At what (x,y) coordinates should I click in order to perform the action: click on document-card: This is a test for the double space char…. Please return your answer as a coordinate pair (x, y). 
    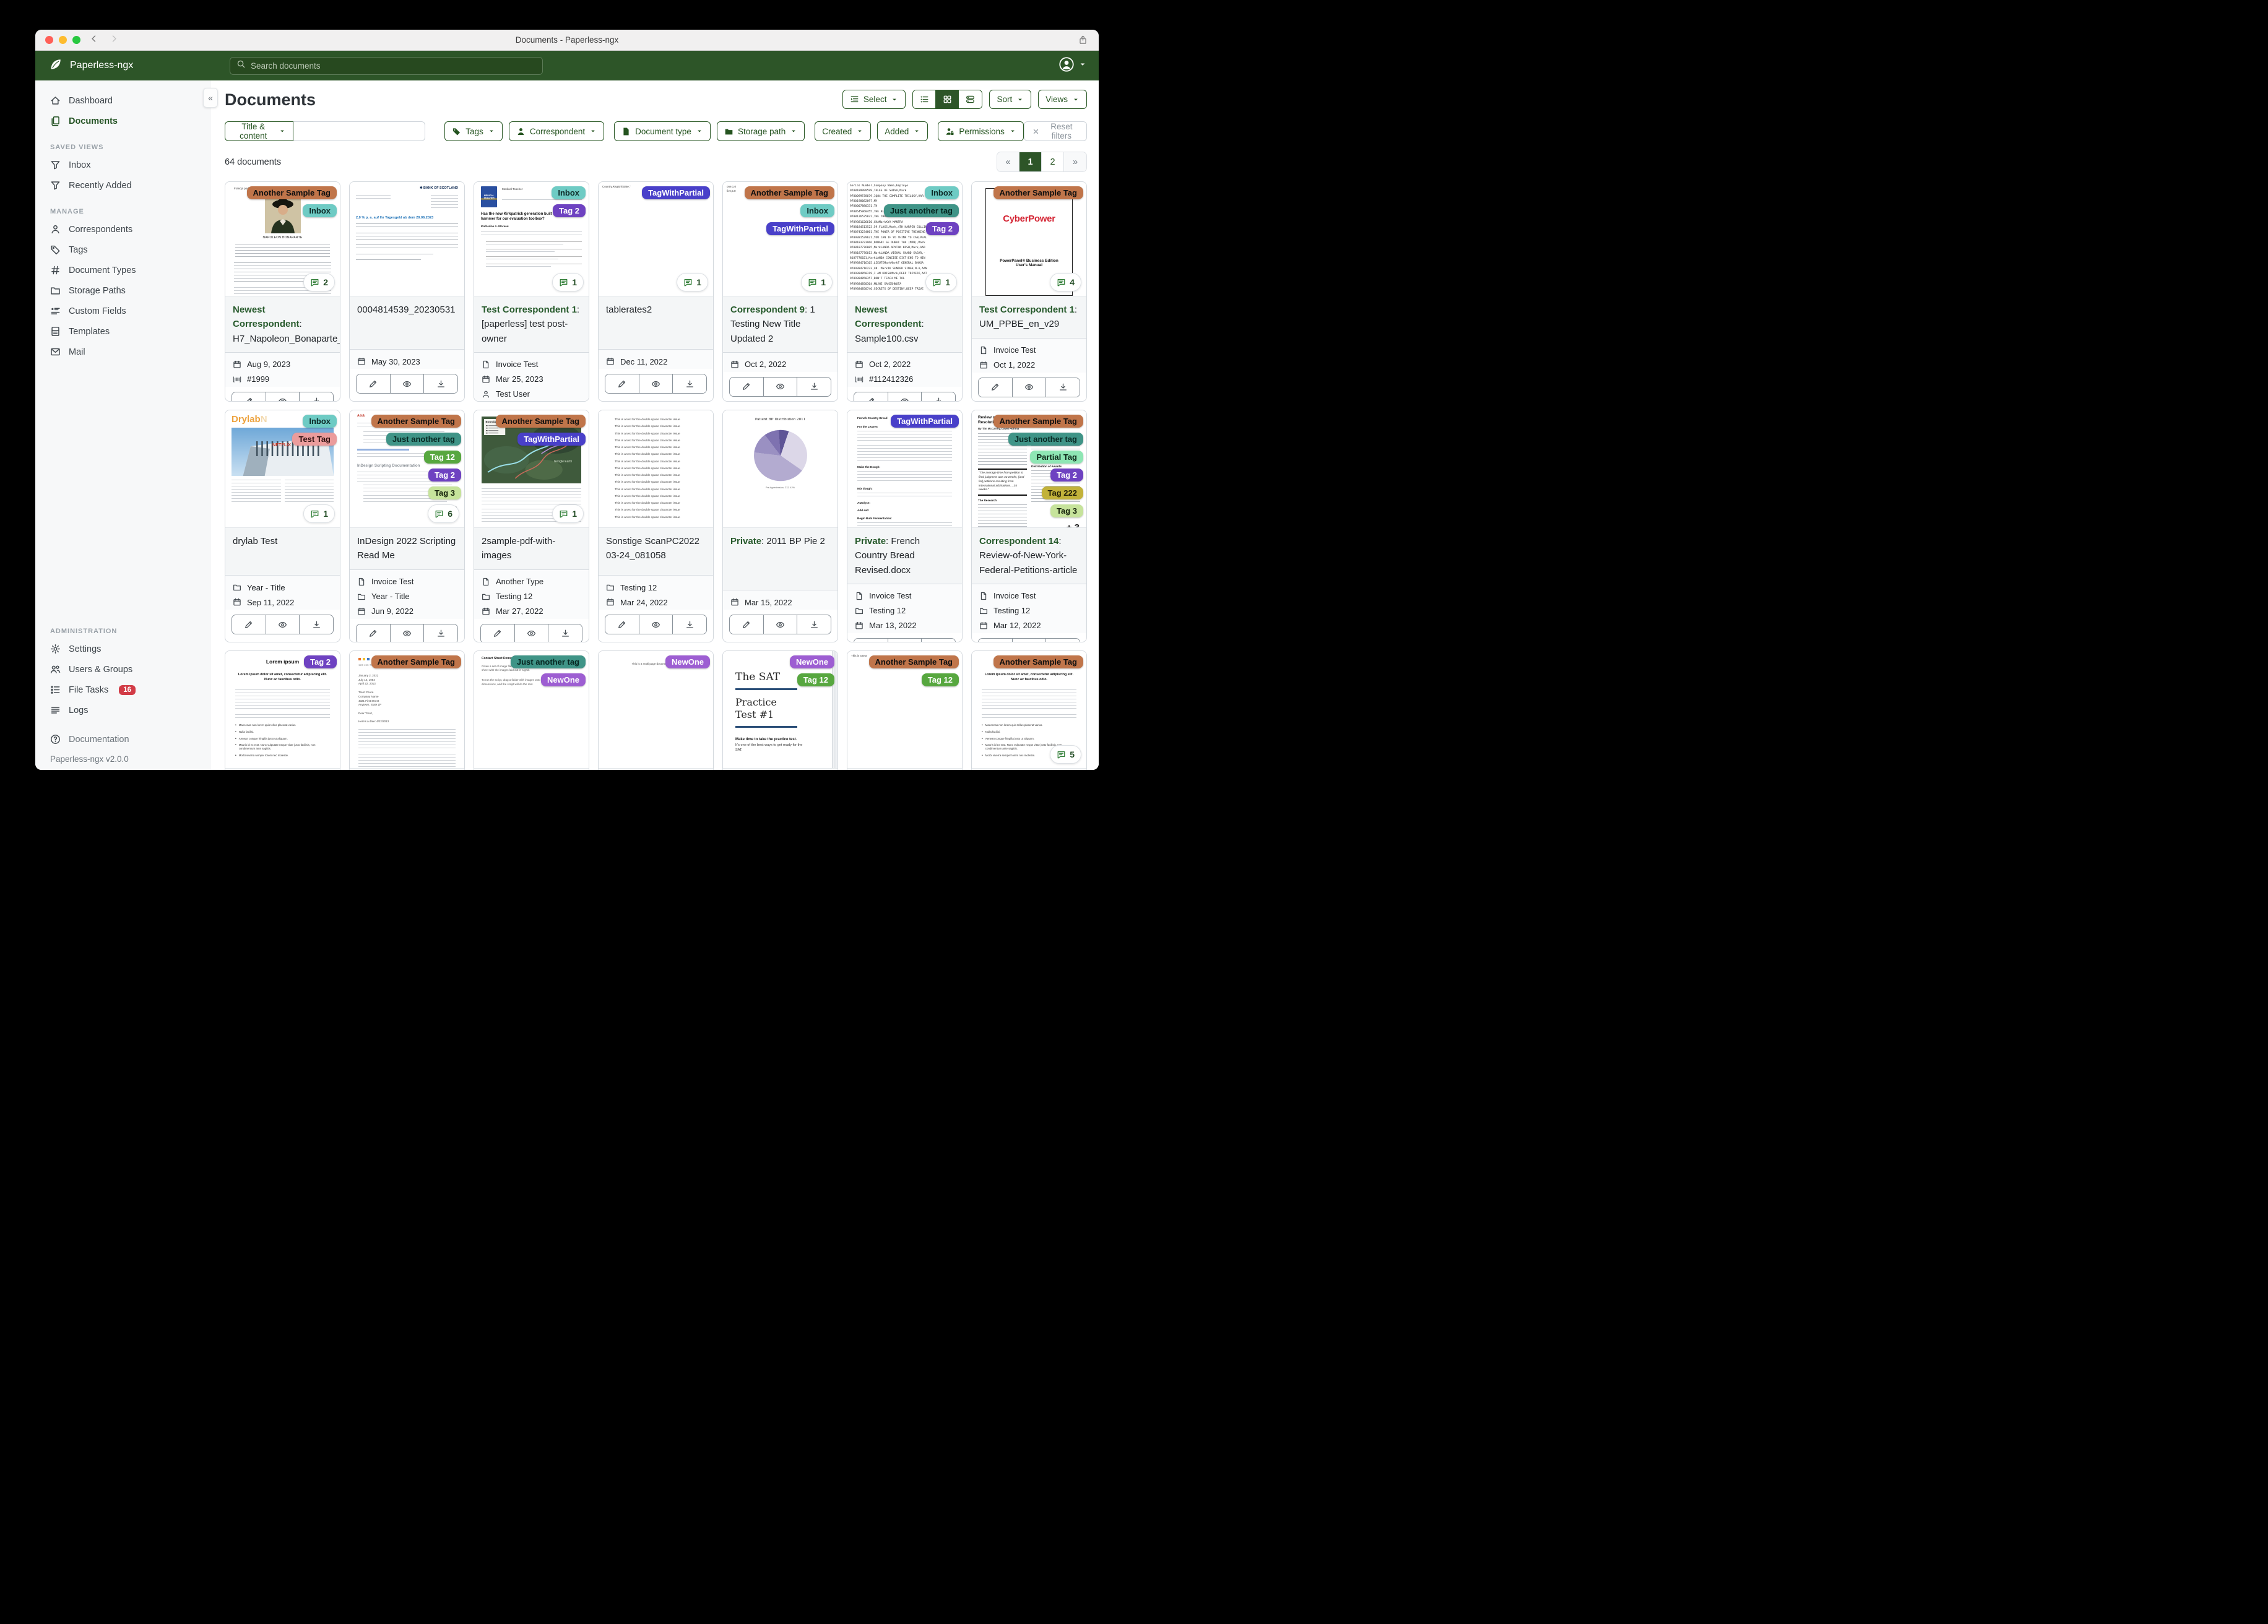
    Looking at the image, I should click on (656, 526).